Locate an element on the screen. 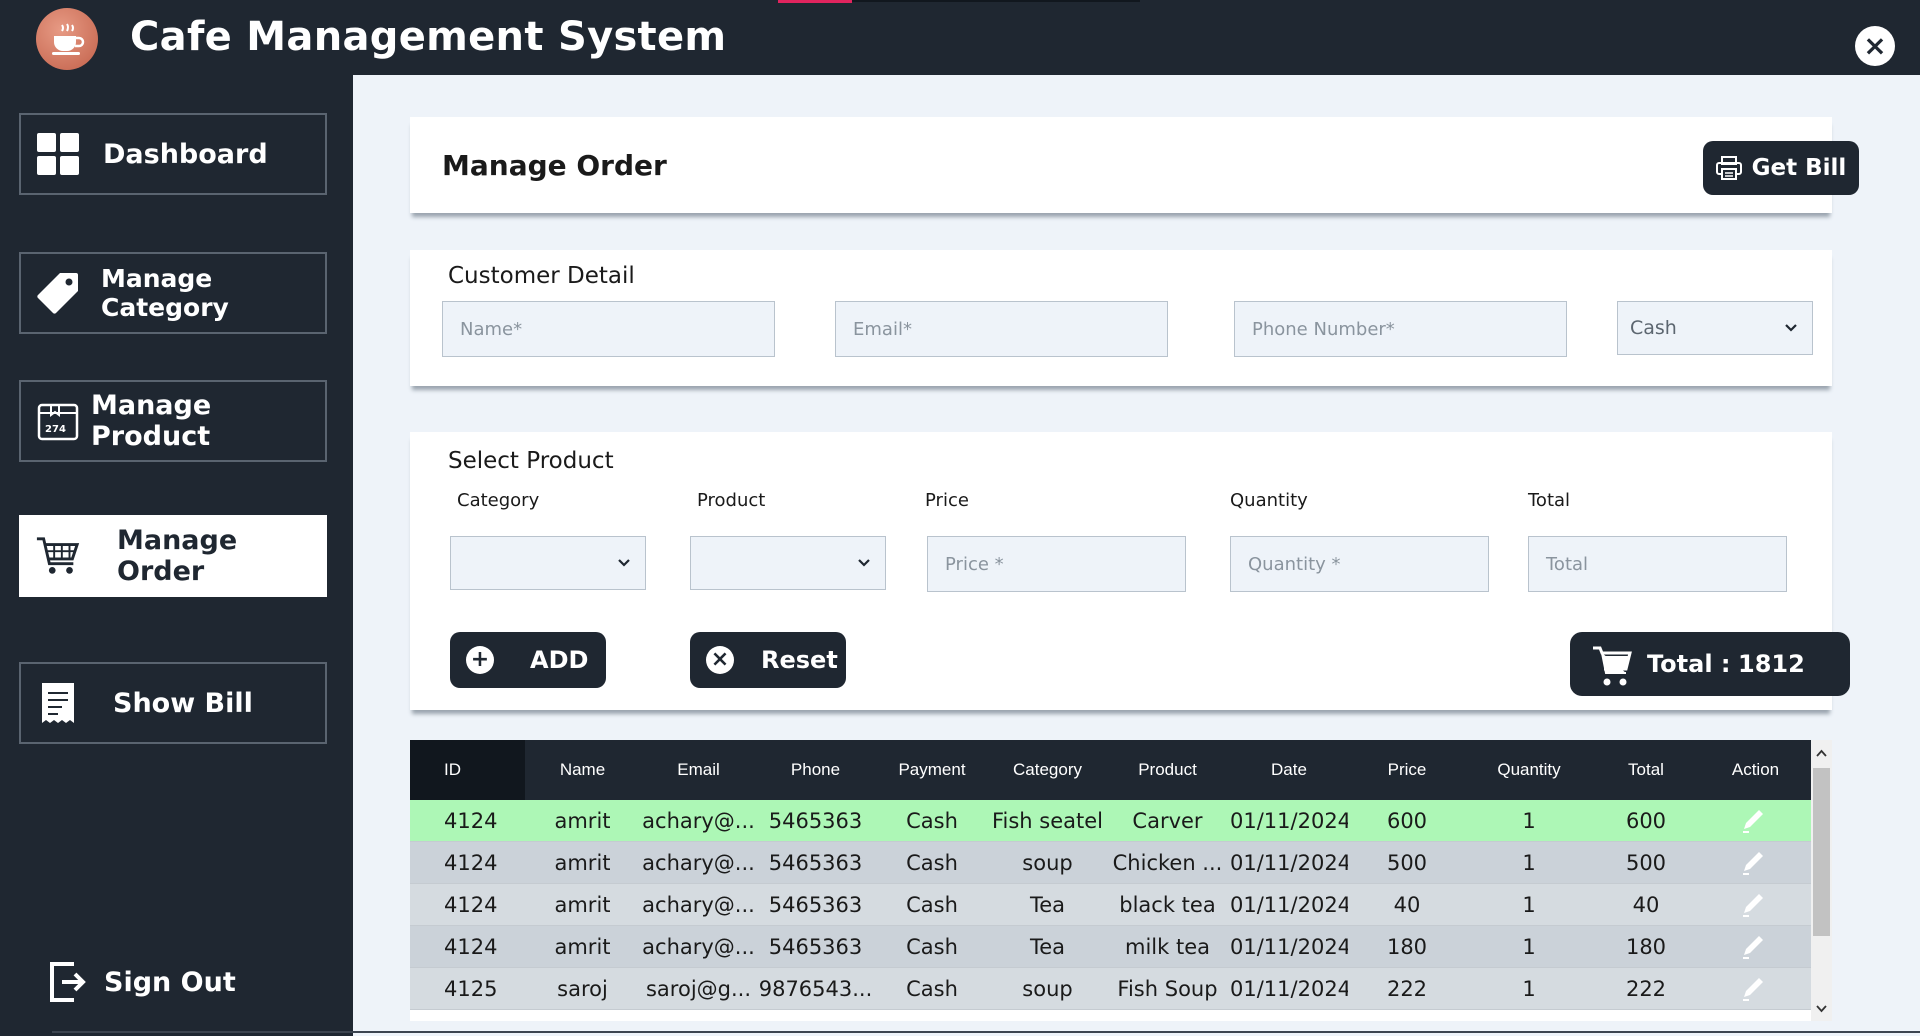 This screenshot has width=1920, height=1036. sidebar-item-dashboard: Dashboard is located at coordinates (173, 154).